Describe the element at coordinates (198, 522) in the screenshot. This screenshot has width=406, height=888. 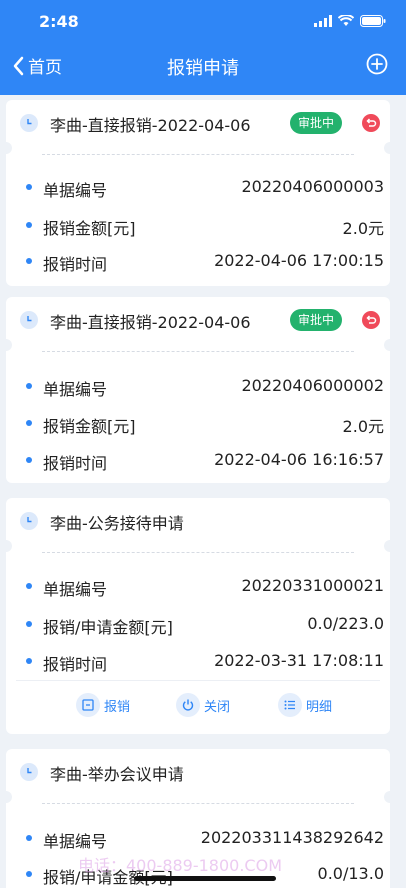
I see `card-header: 李曲-公务接待申请` at that location.